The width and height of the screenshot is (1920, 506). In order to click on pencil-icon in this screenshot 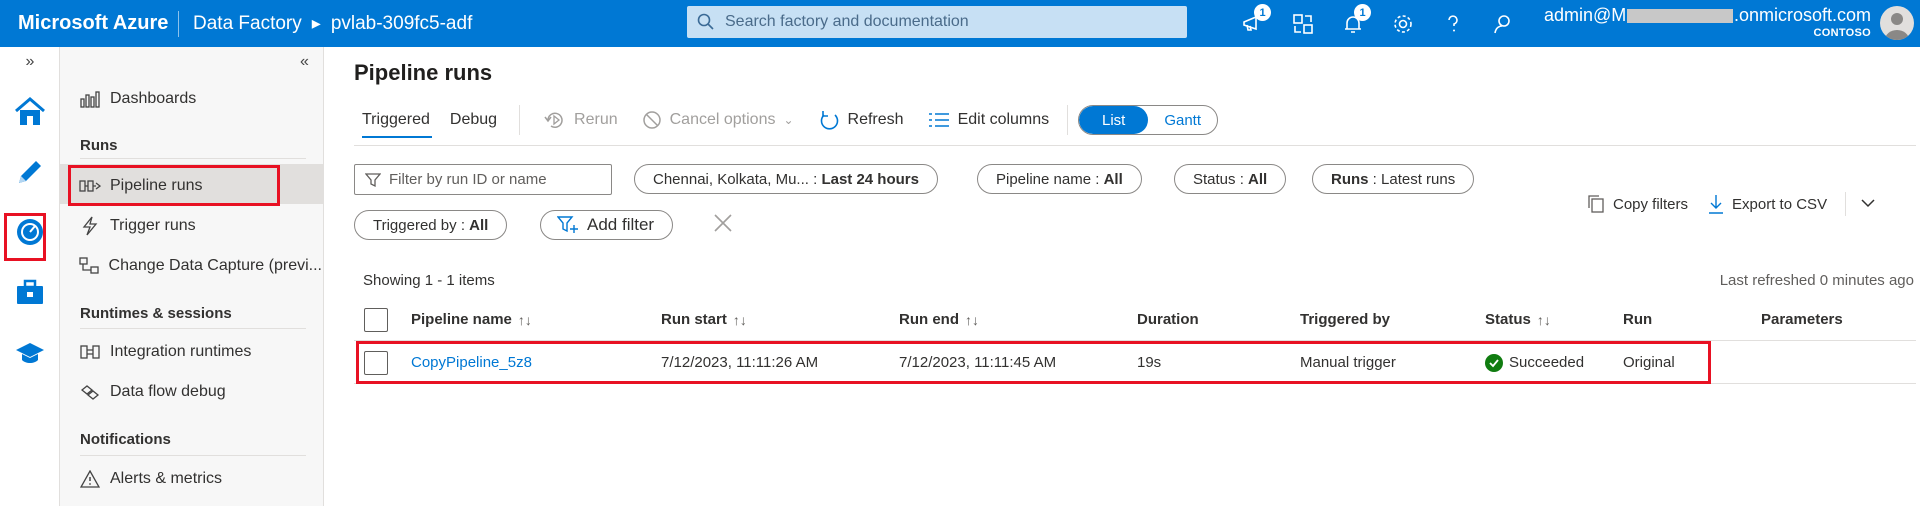, I will do `click(30, 172)`.